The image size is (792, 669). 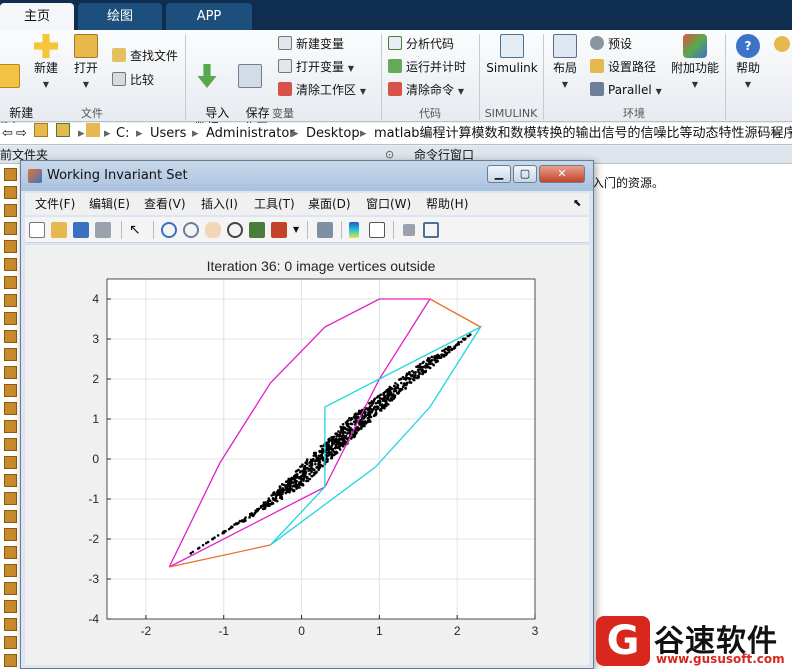 I want to click on clear-commands-button: 清除命令 ▼, so click(x=426, y=90).